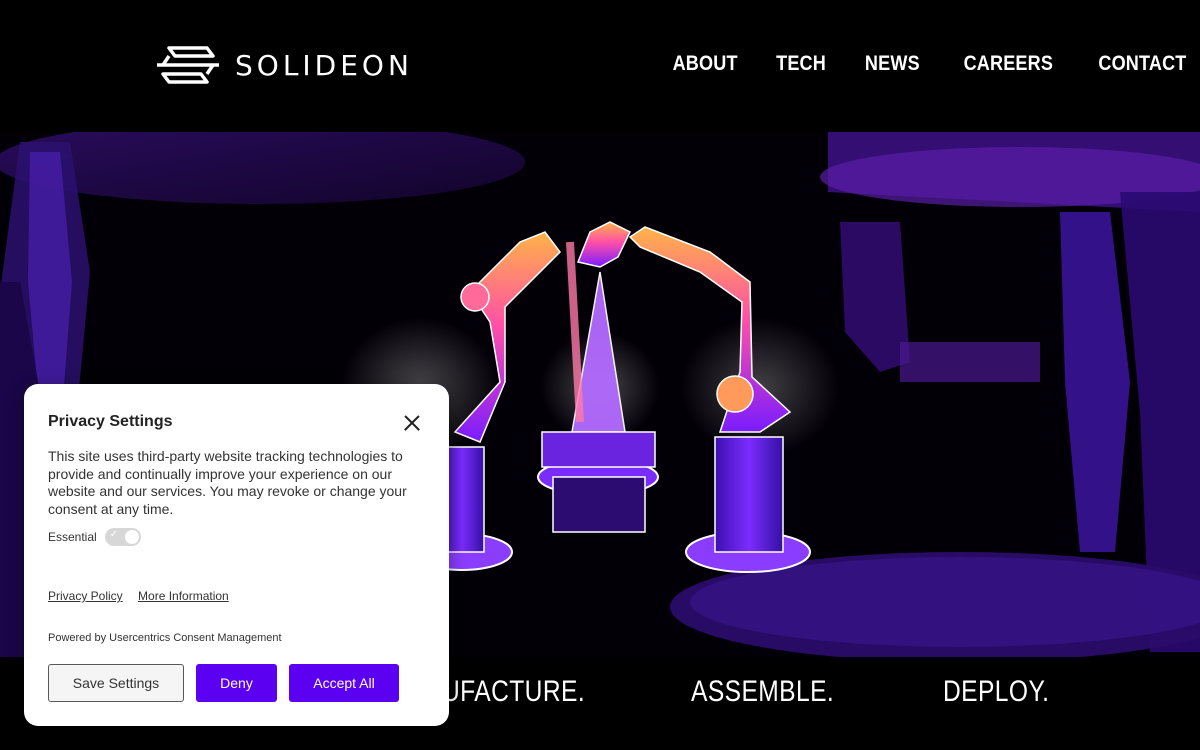  Describe the element at coordinates (183, 596) in the screenshot. I see `more-information-link: More Information` at that location.